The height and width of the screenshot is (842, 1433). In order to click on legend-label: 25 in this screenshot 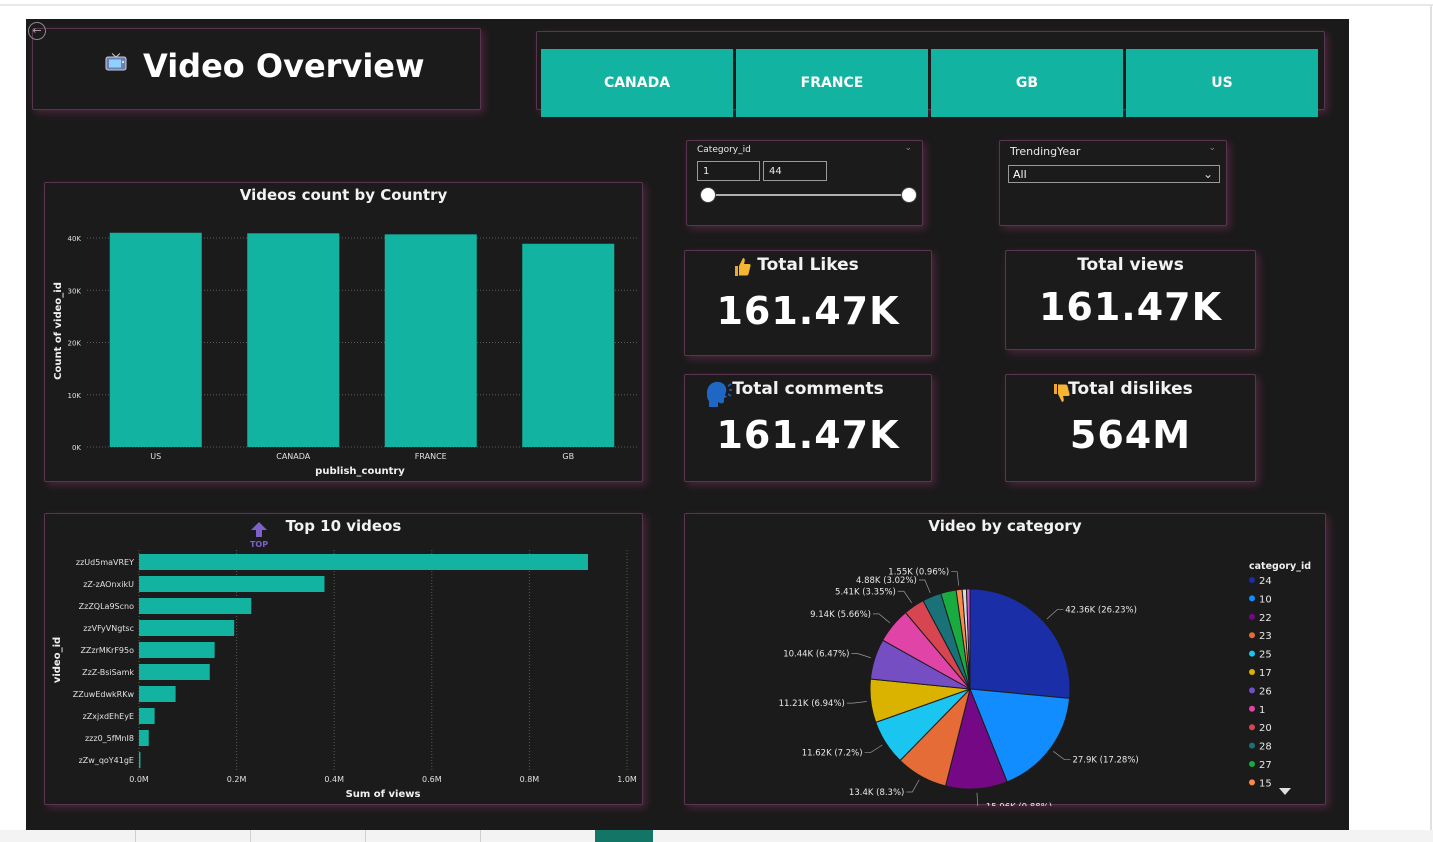, I will do `click(1265, 655)`.